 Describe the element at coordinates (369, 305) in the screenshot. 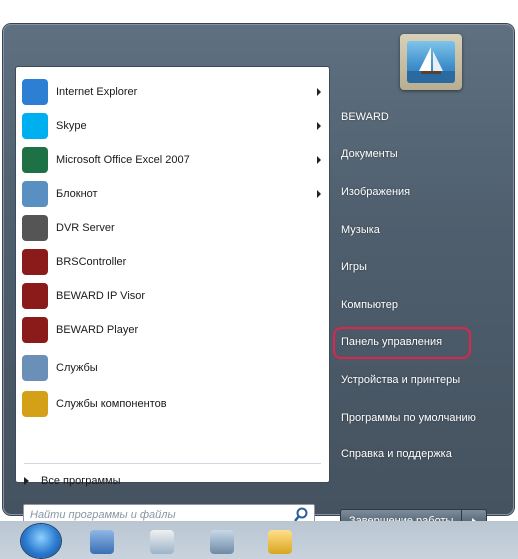

I see `right-menu-item: Компьютер` at that location.